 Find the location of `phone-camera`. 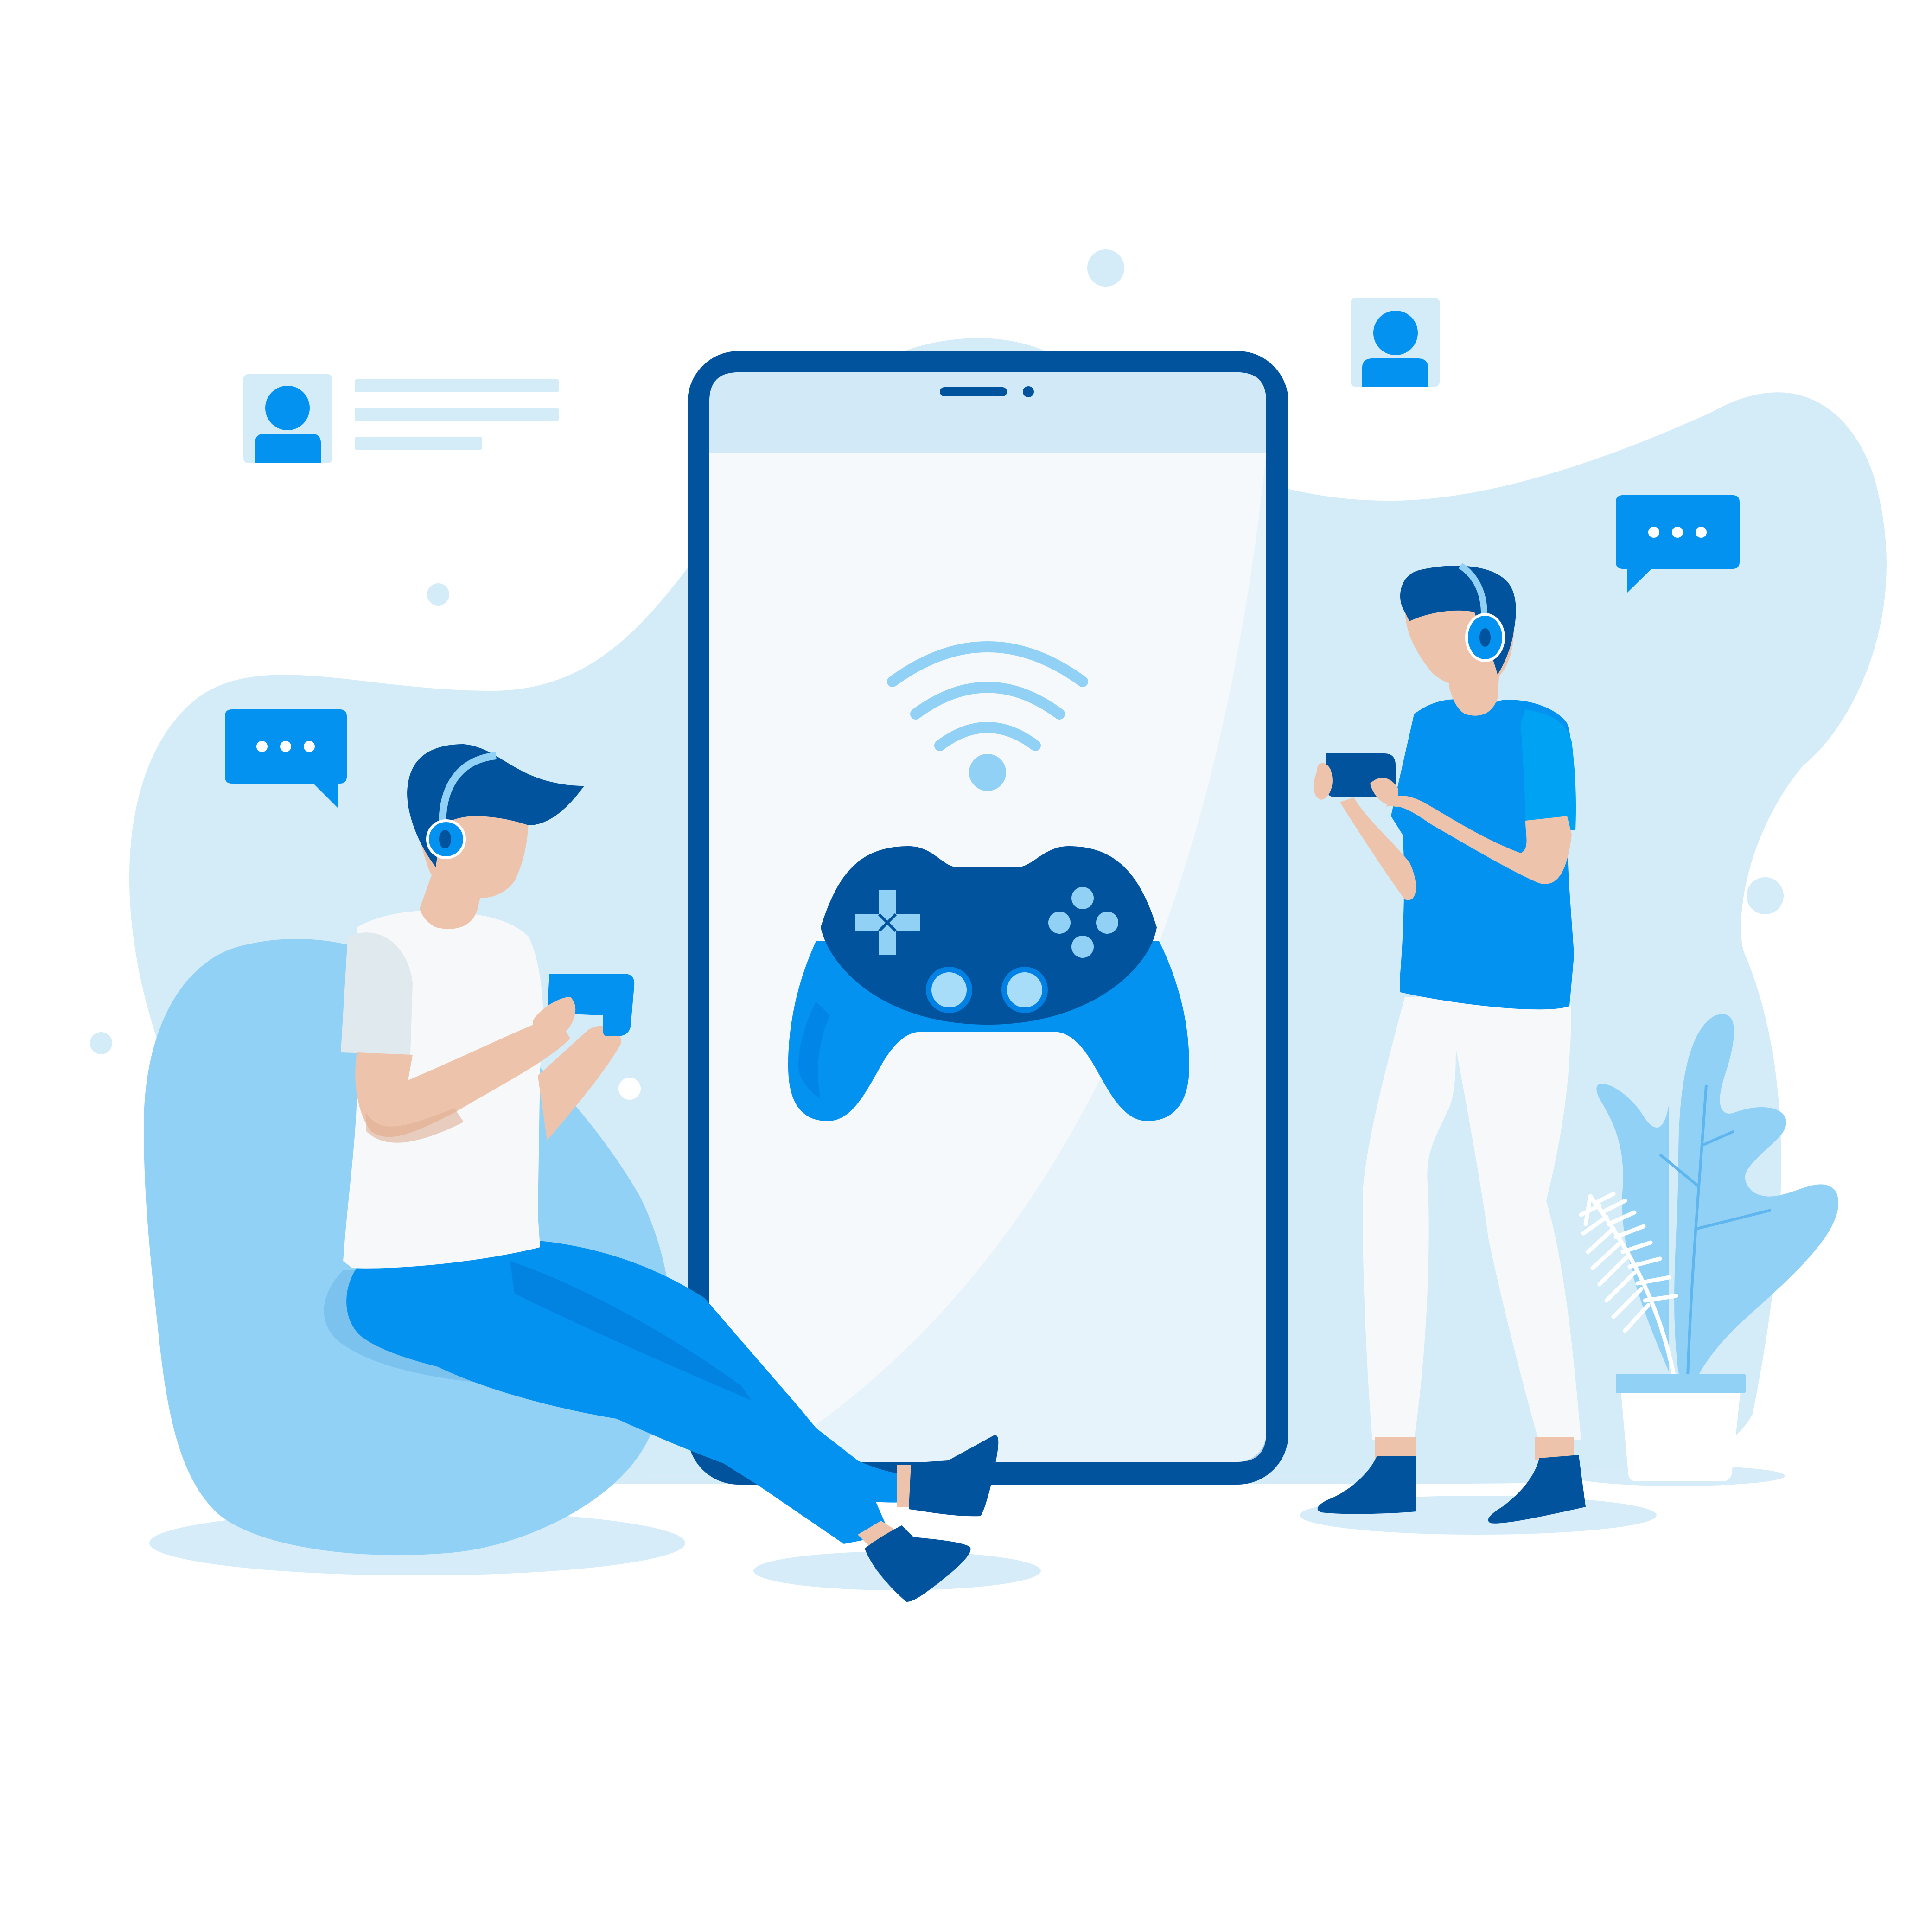

phone-camera is located at coordinates (1029, 391).